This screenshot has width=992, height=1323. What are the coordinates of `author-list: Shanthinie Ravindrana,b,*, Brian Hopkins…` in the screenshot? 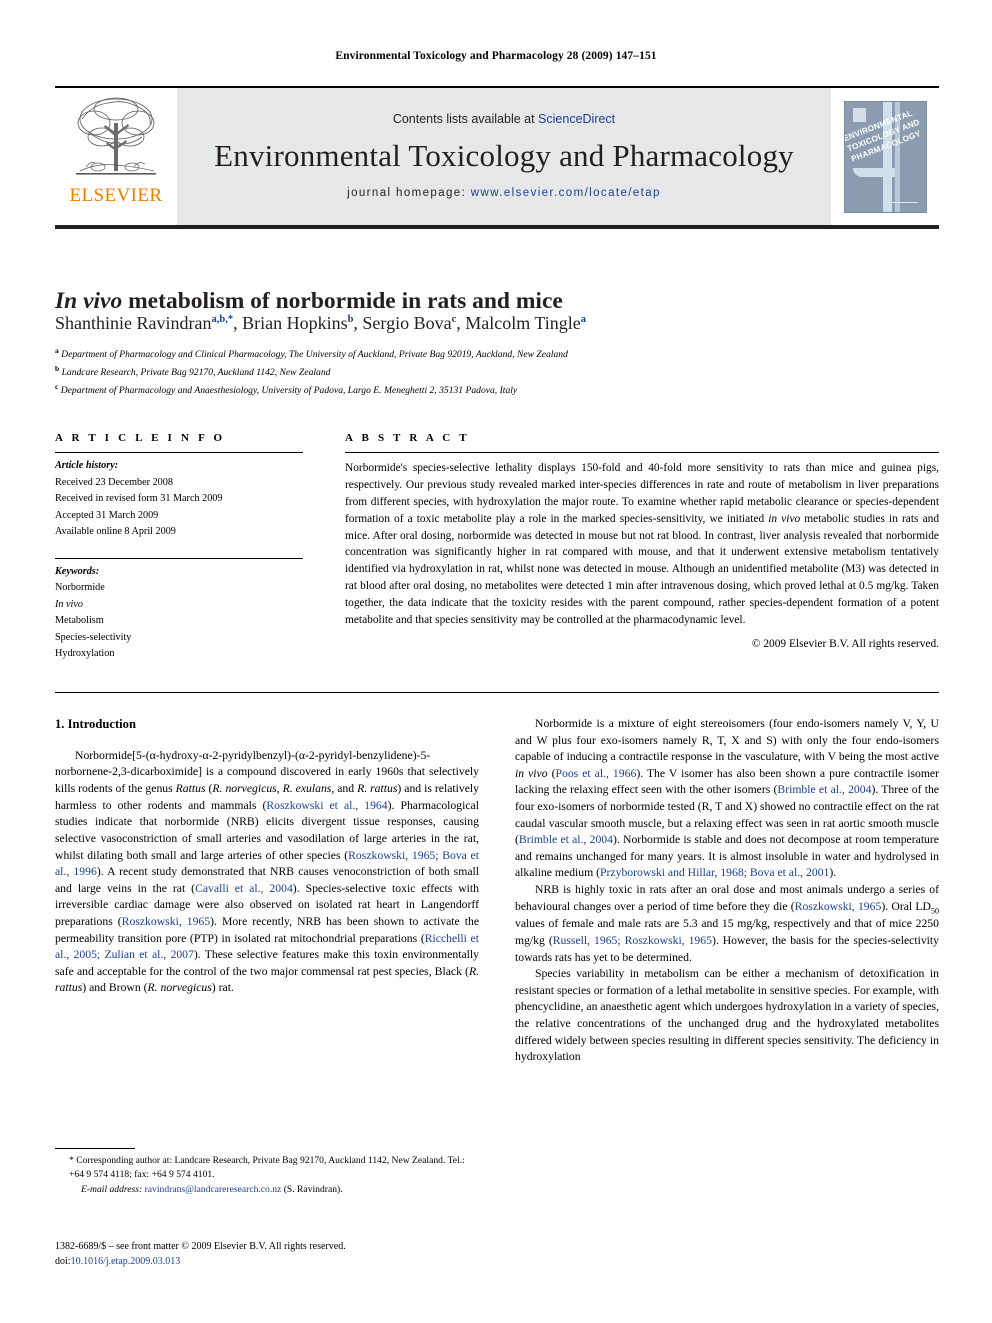 It's located at (321, 323).